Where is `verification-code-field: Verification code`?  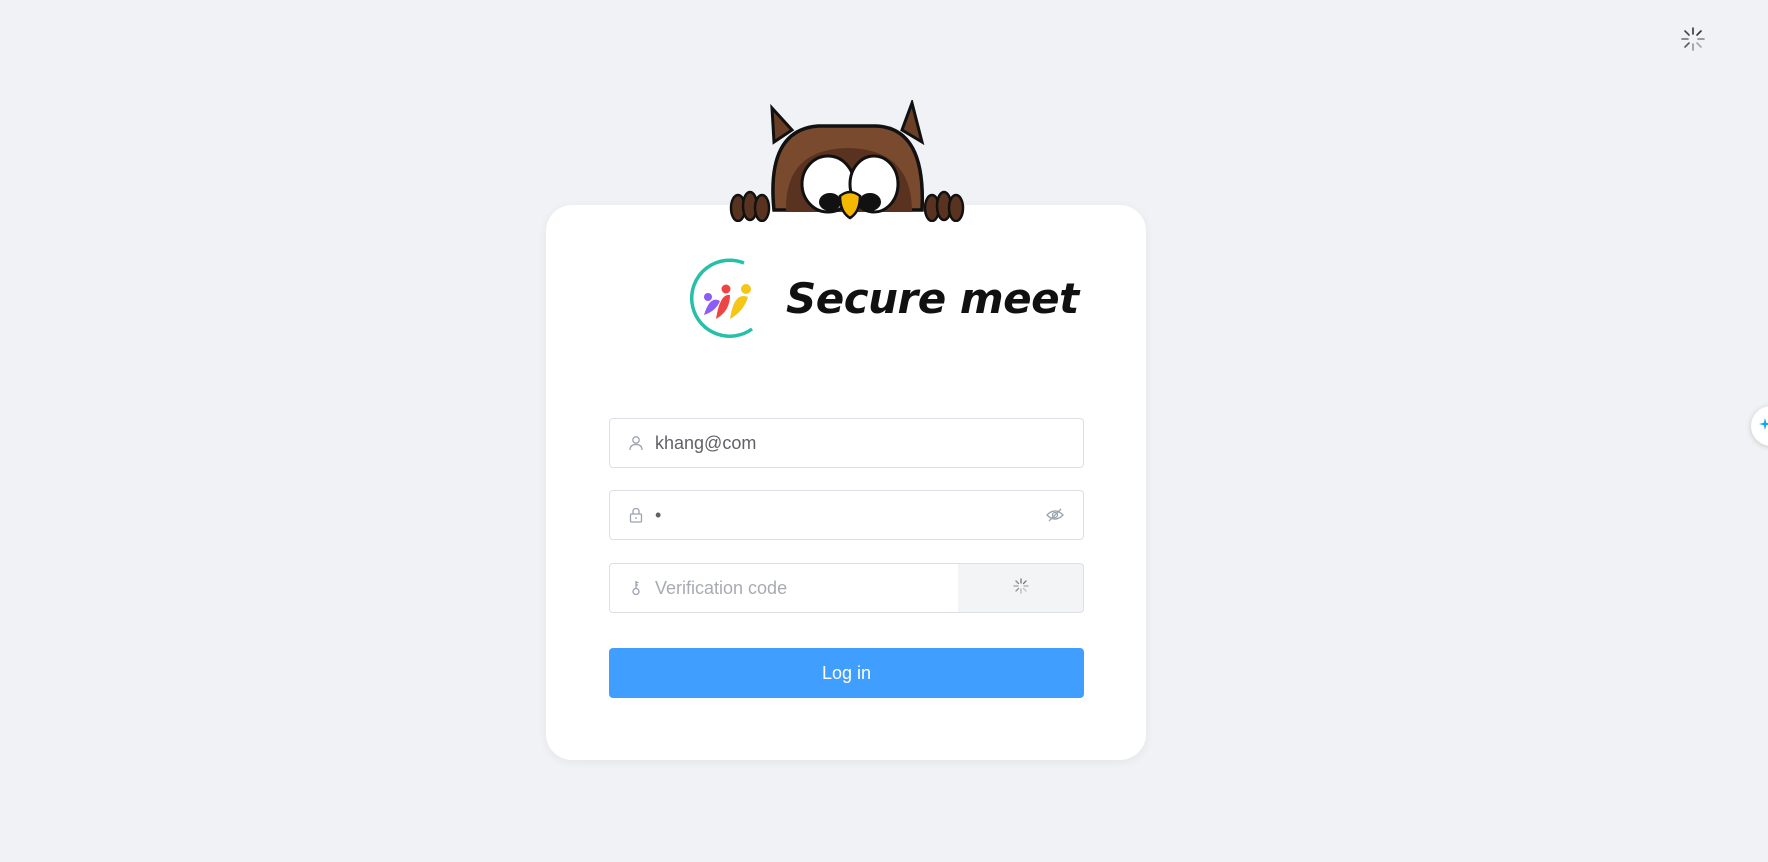 verification-code-field: Verification code is located at coordinates (784, 588).